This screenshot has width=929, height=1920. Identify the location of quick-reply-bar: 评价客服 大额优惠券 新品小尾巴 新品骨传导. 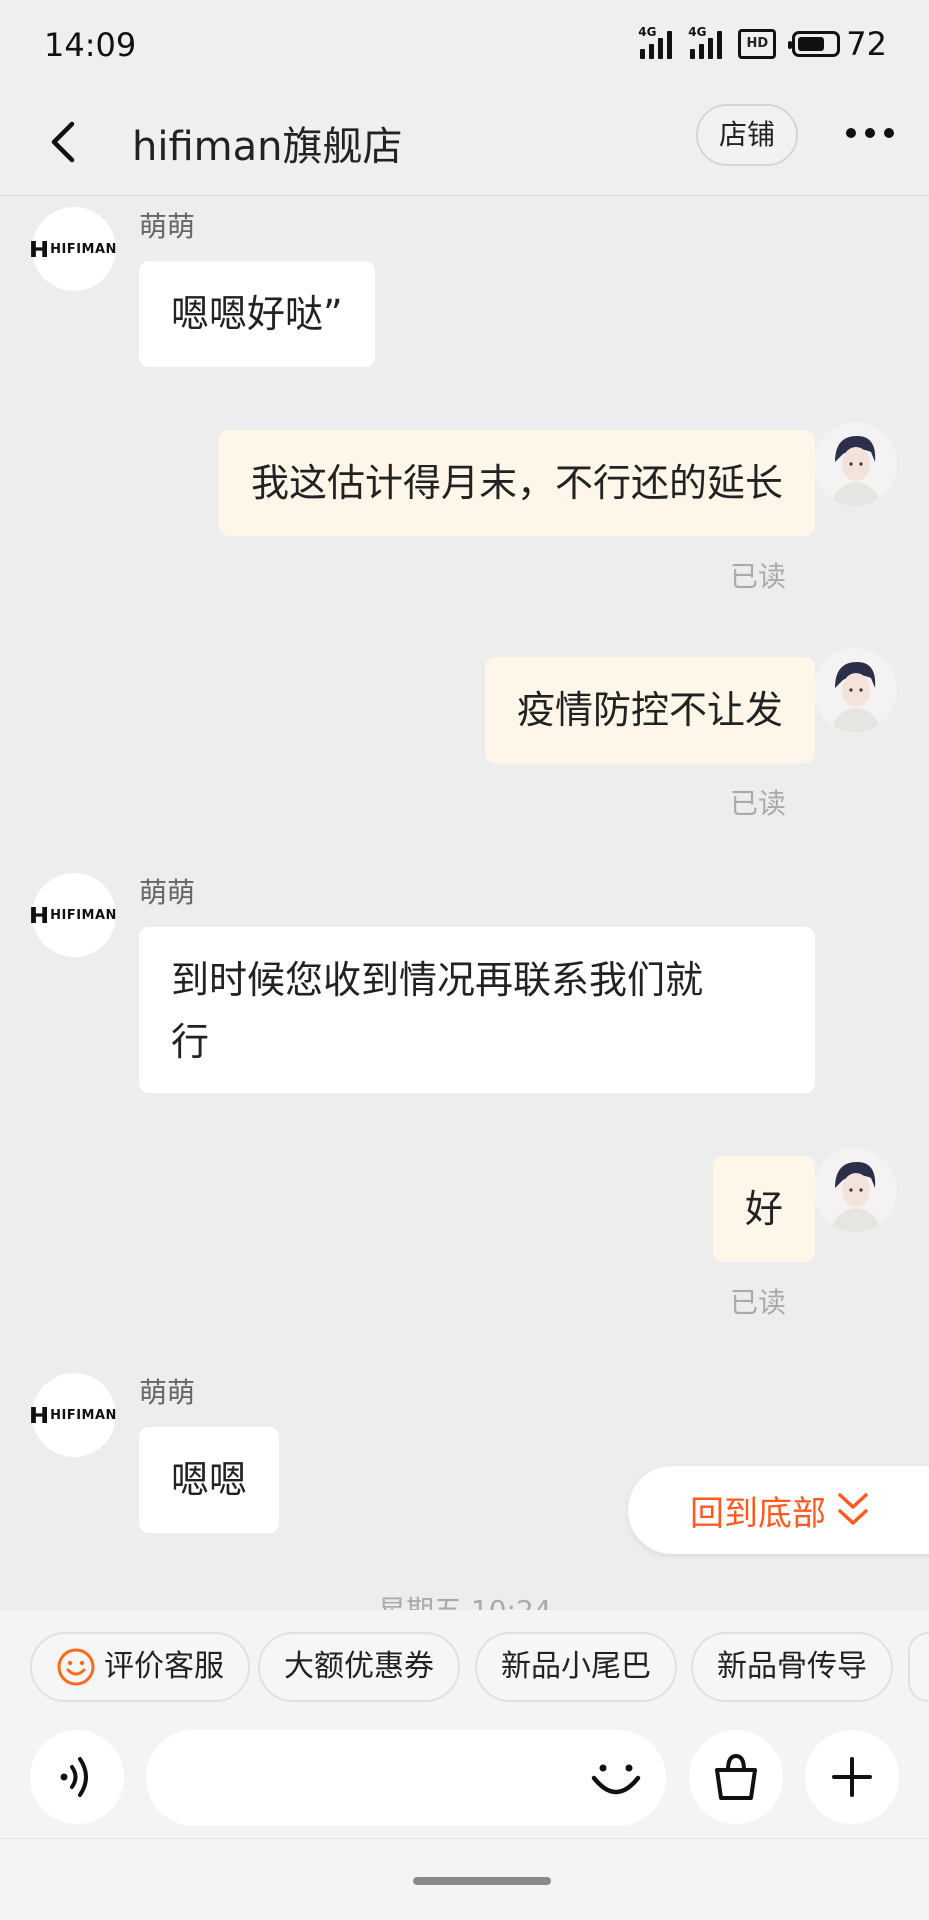
(464, 1670).